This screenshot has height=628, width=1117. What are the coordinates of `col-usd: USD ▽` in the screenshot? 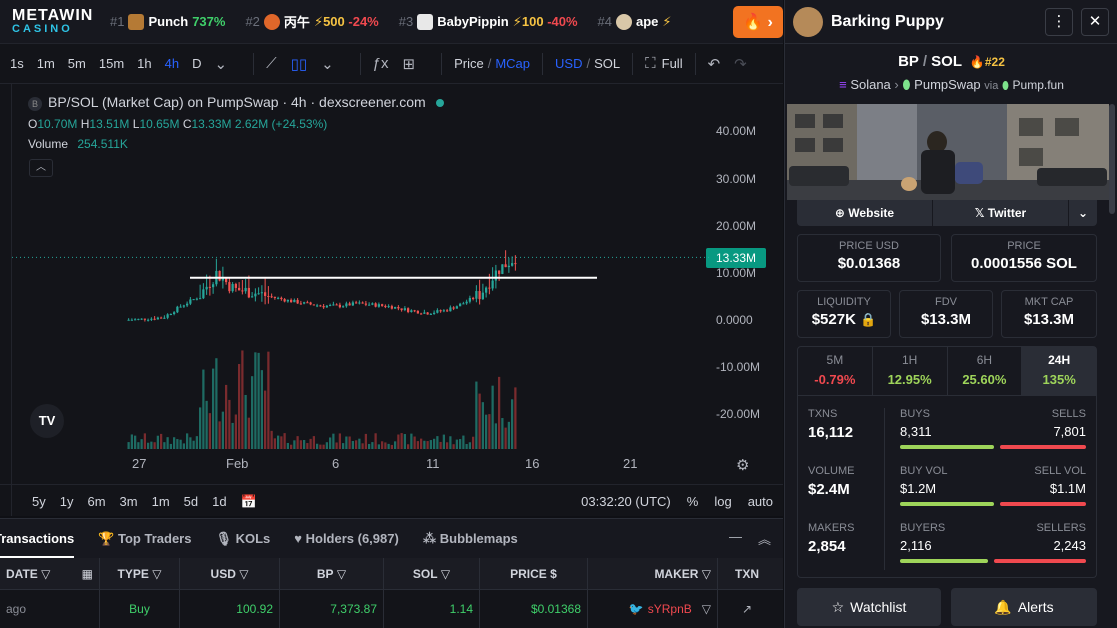 It's located at (230, 573).